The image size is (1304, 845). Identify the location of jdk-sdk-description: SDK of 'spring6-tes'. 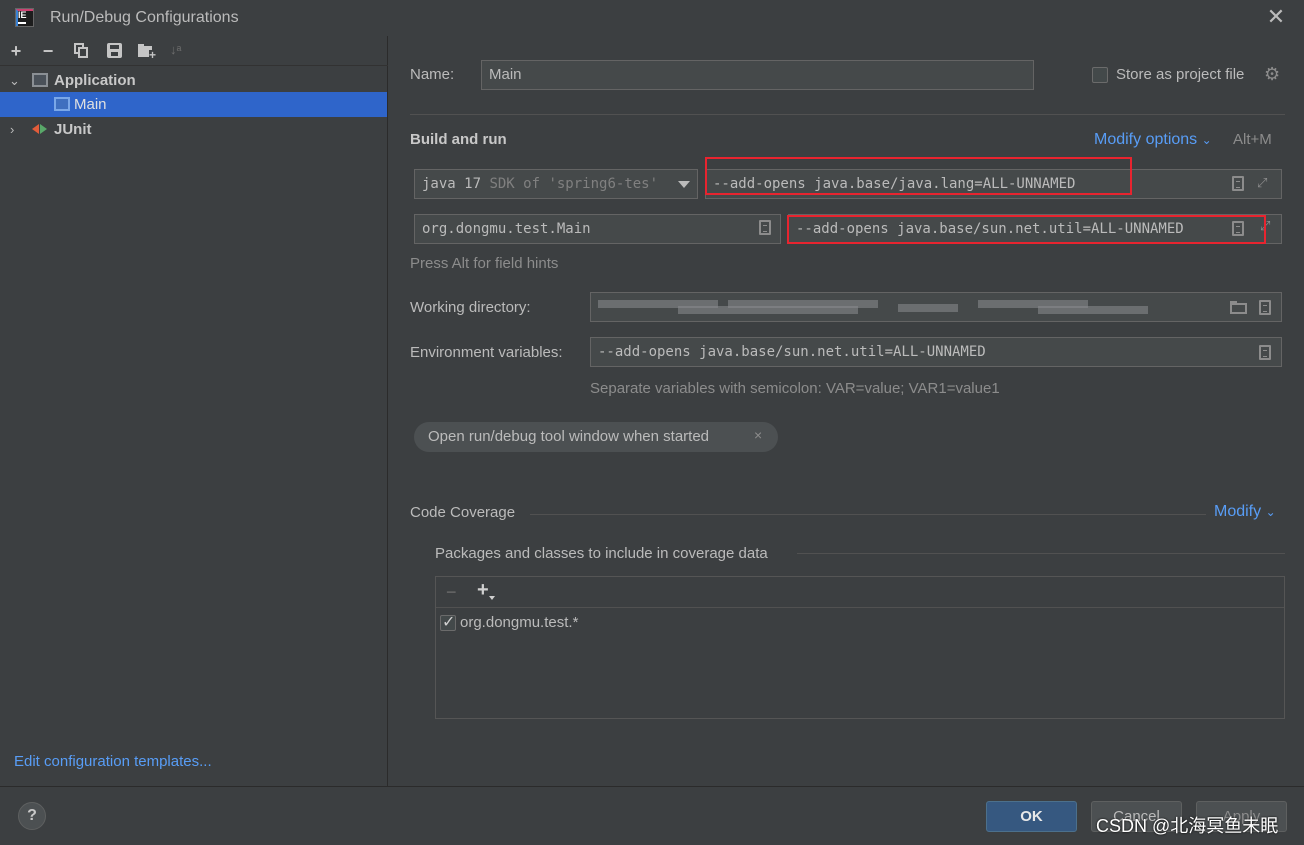
(574, 184).